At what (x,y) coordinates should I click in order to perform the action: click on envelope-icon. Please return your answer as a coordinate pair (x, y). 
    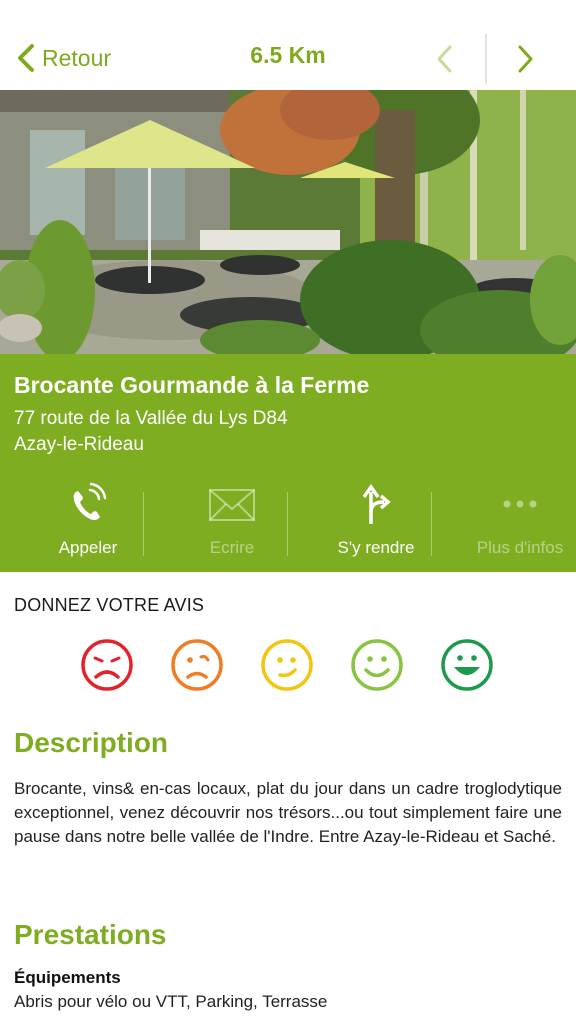
    Looking at the image, I should click on (232, 505).